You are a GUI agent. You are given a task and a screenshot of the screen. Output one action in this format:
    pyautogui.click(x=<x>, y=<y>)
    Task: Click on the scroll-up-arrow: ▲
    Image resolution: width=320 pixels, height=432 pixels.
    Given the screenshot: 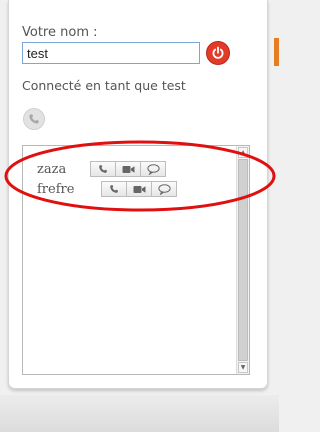 What is the action you would take?
    pyautogui.click(x=243, y=152)
    